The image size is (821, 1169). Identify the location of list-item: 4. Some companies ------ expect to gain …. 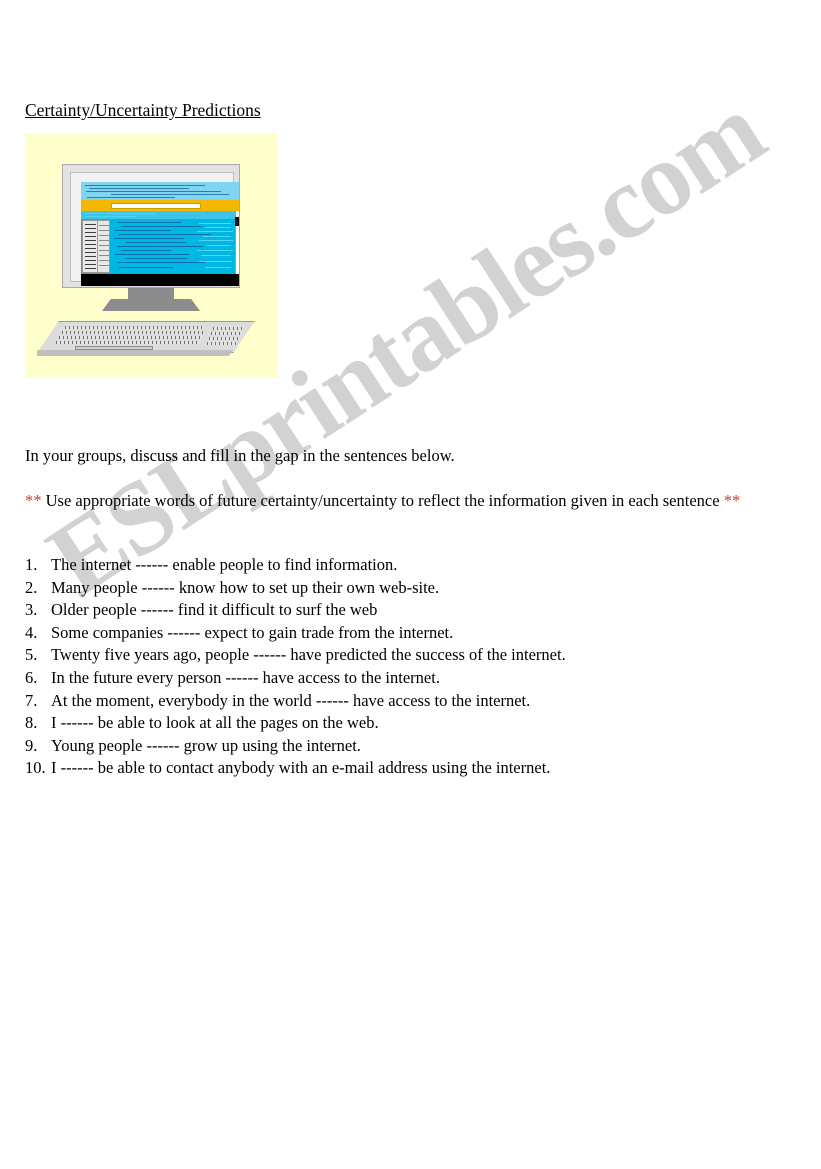
(405, 633).